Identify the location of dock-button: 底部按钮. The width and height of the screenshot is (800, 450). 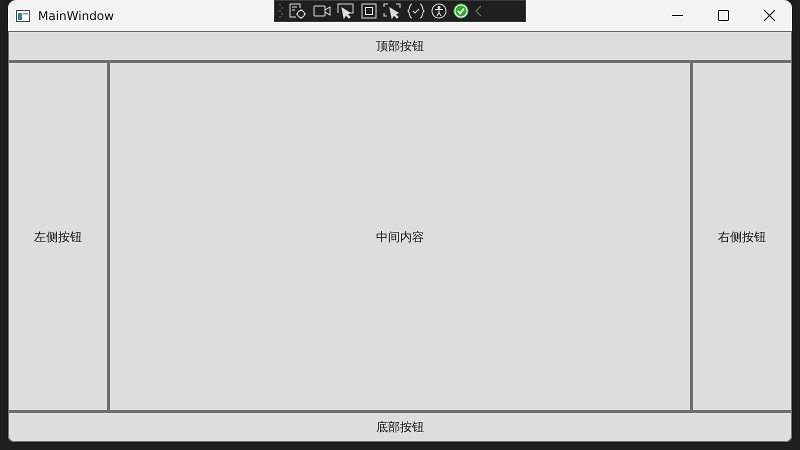
(400, 426).